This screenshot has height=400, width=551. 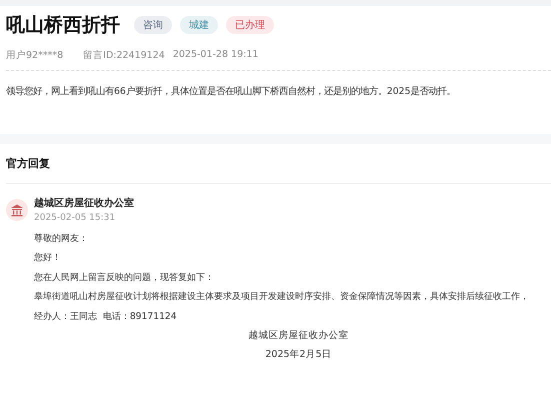 I want to click on org-name: 越城区房屋征收办公室, so click(x=84, y=203).